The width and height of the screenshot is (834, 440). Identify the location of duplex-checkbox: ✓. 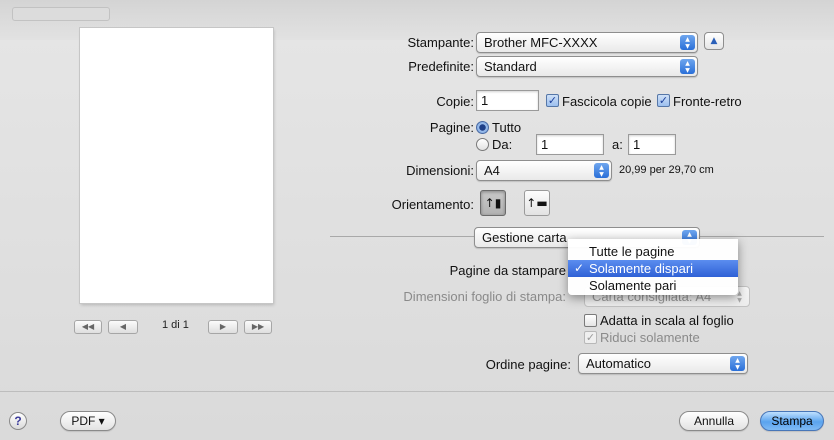
(663, 100).